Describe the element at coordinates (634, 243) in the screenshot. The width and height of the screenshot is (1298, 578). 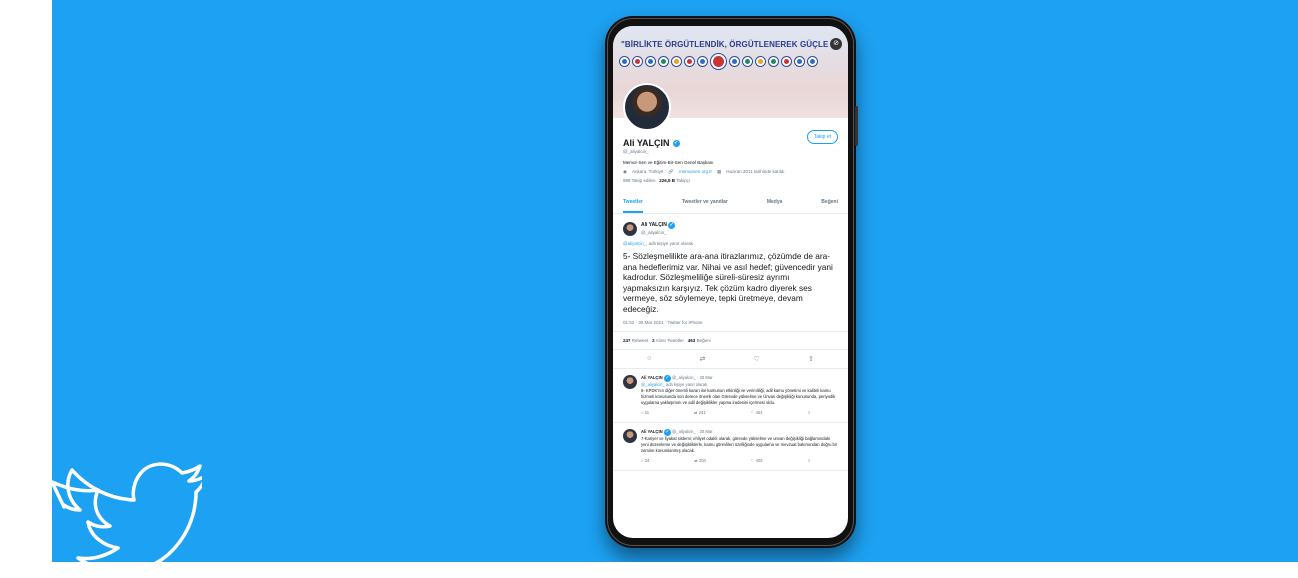
I see `reply-to-user: @aliyalcin_` at that location.